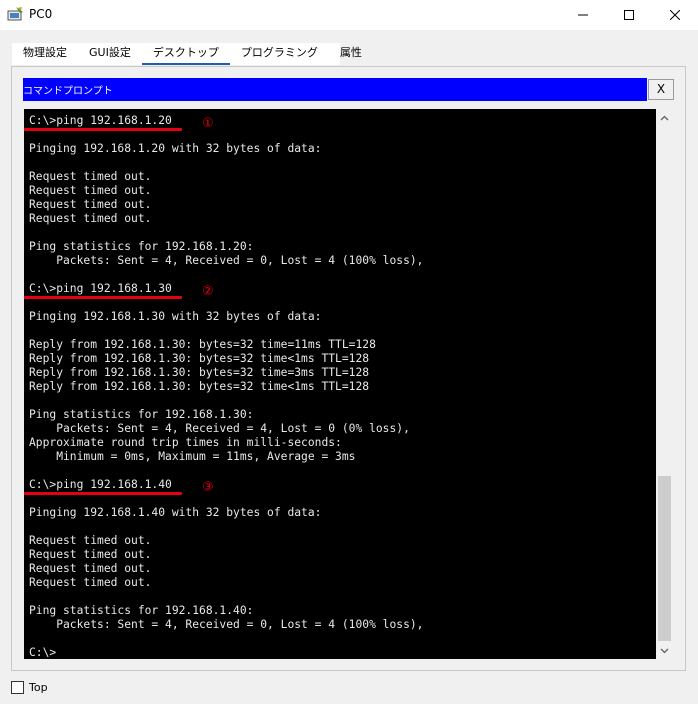 The width and height of the screenshot is (698, 704). I want to click on terminal-line: Ping statistics for 192.168.1.40:, so click(141, 610).